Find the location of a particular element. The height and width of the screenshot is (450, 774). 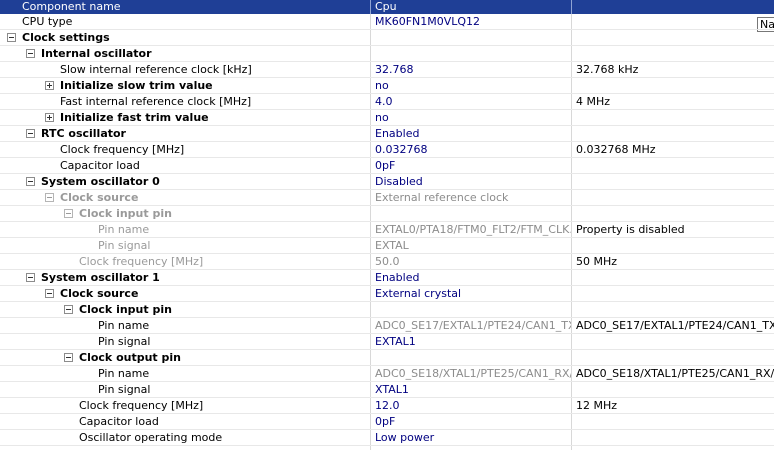

property-value: EXTAL is located at coordinates (471, 245).